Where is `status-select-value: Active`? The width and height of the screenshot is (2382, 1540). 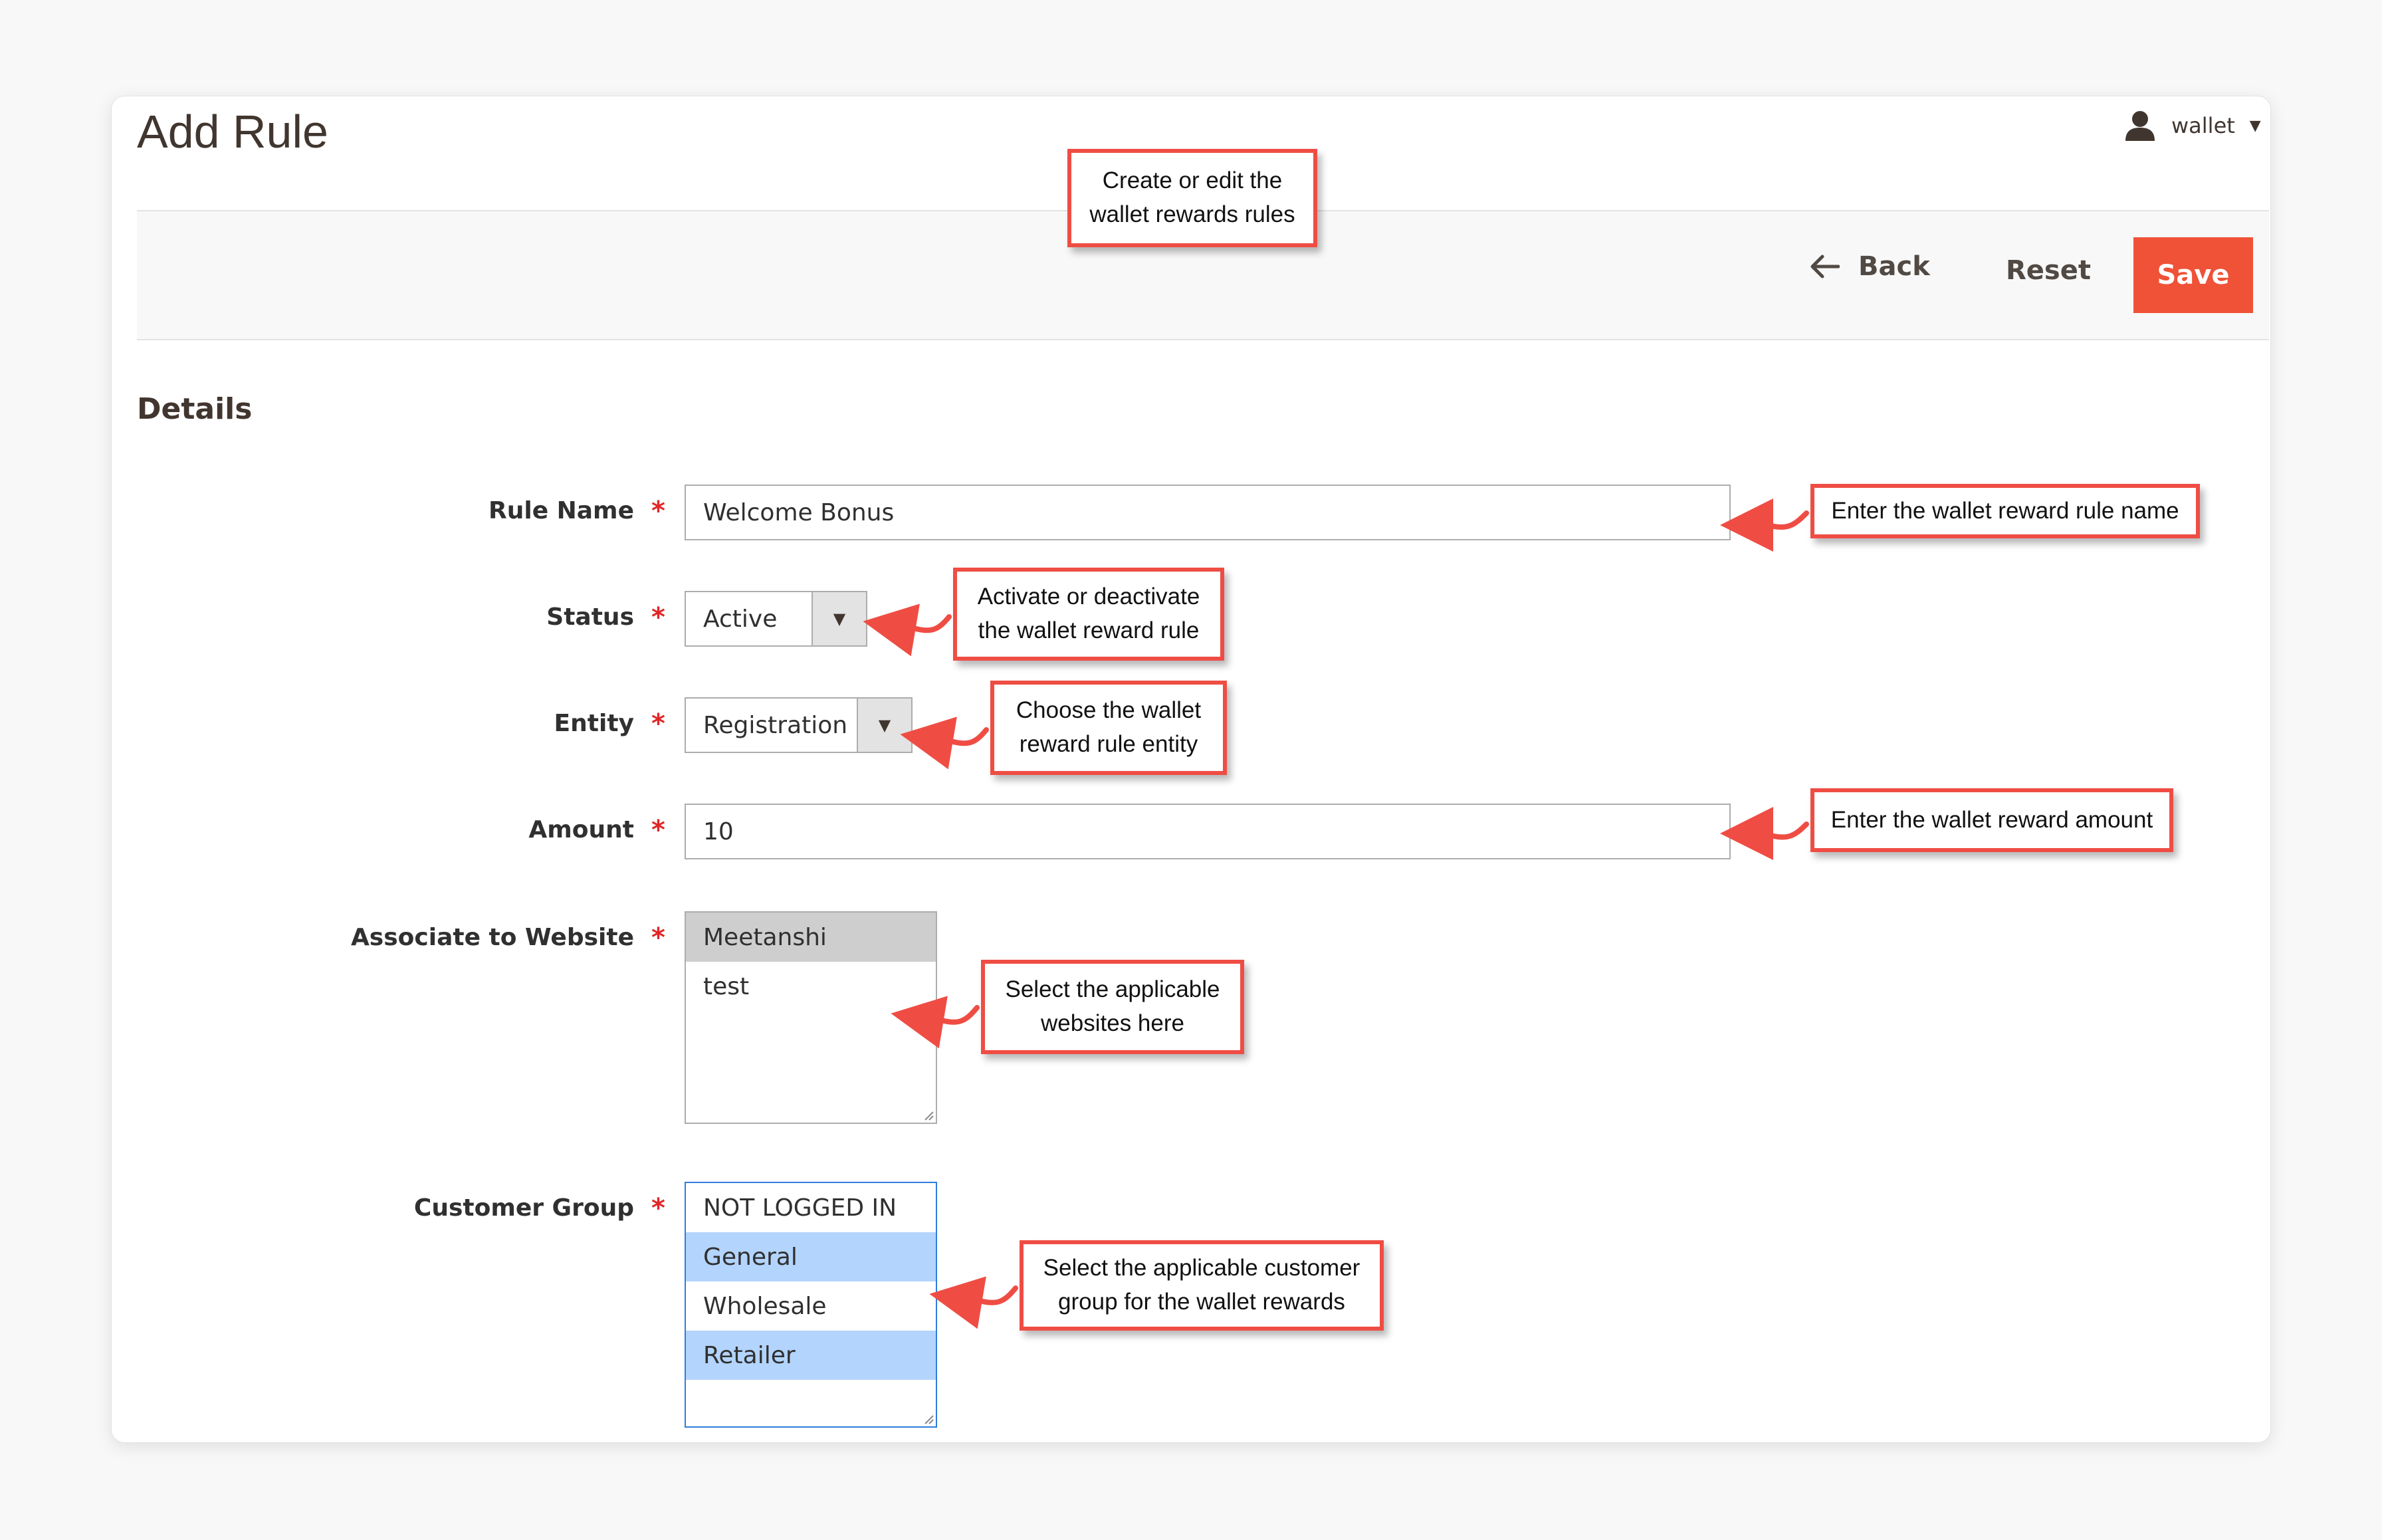 status-select-value: Active is located at coordinates (740, 619).